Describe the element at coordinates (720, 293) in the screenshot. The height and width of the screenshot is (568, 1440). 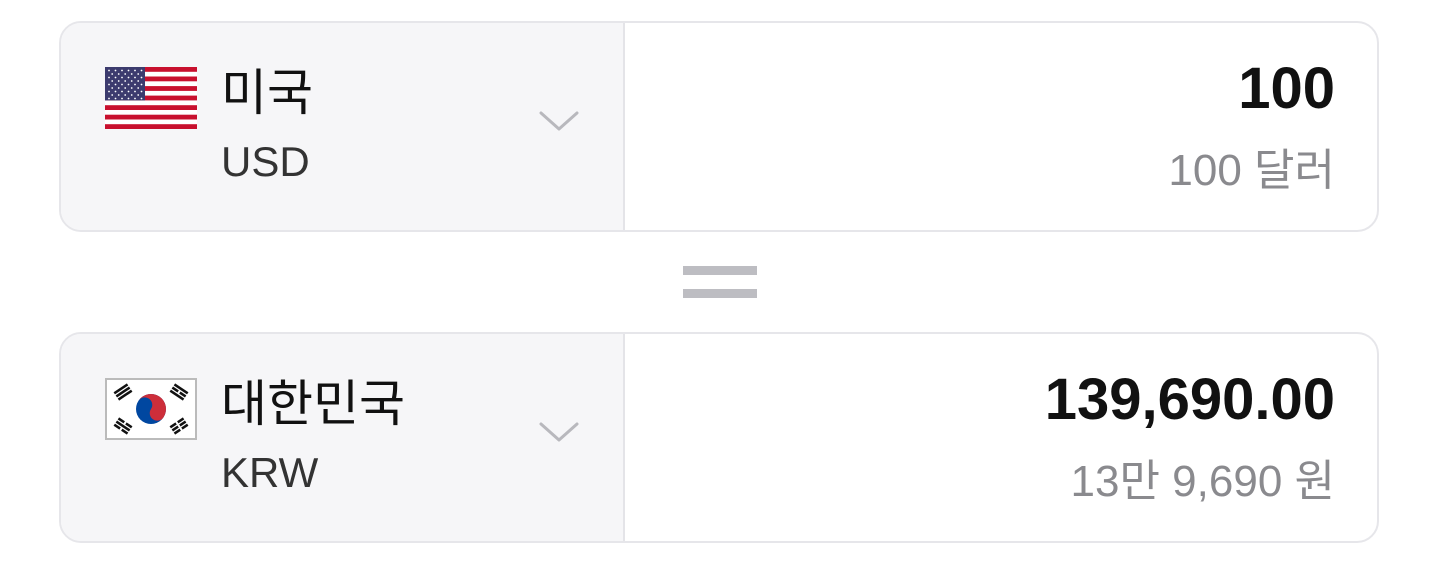
I see `equals-bar-bottom` at that location.